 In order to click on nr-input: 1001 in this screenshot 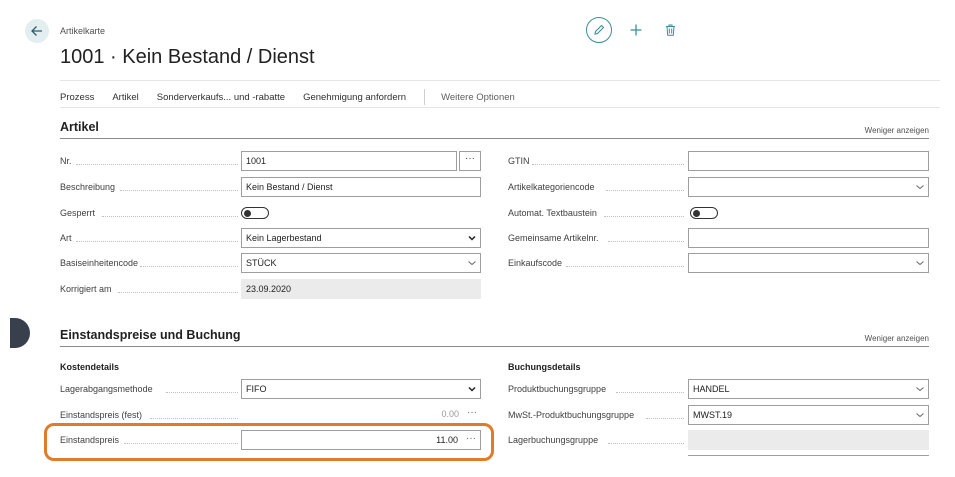, I will do `click(349, 161)`.